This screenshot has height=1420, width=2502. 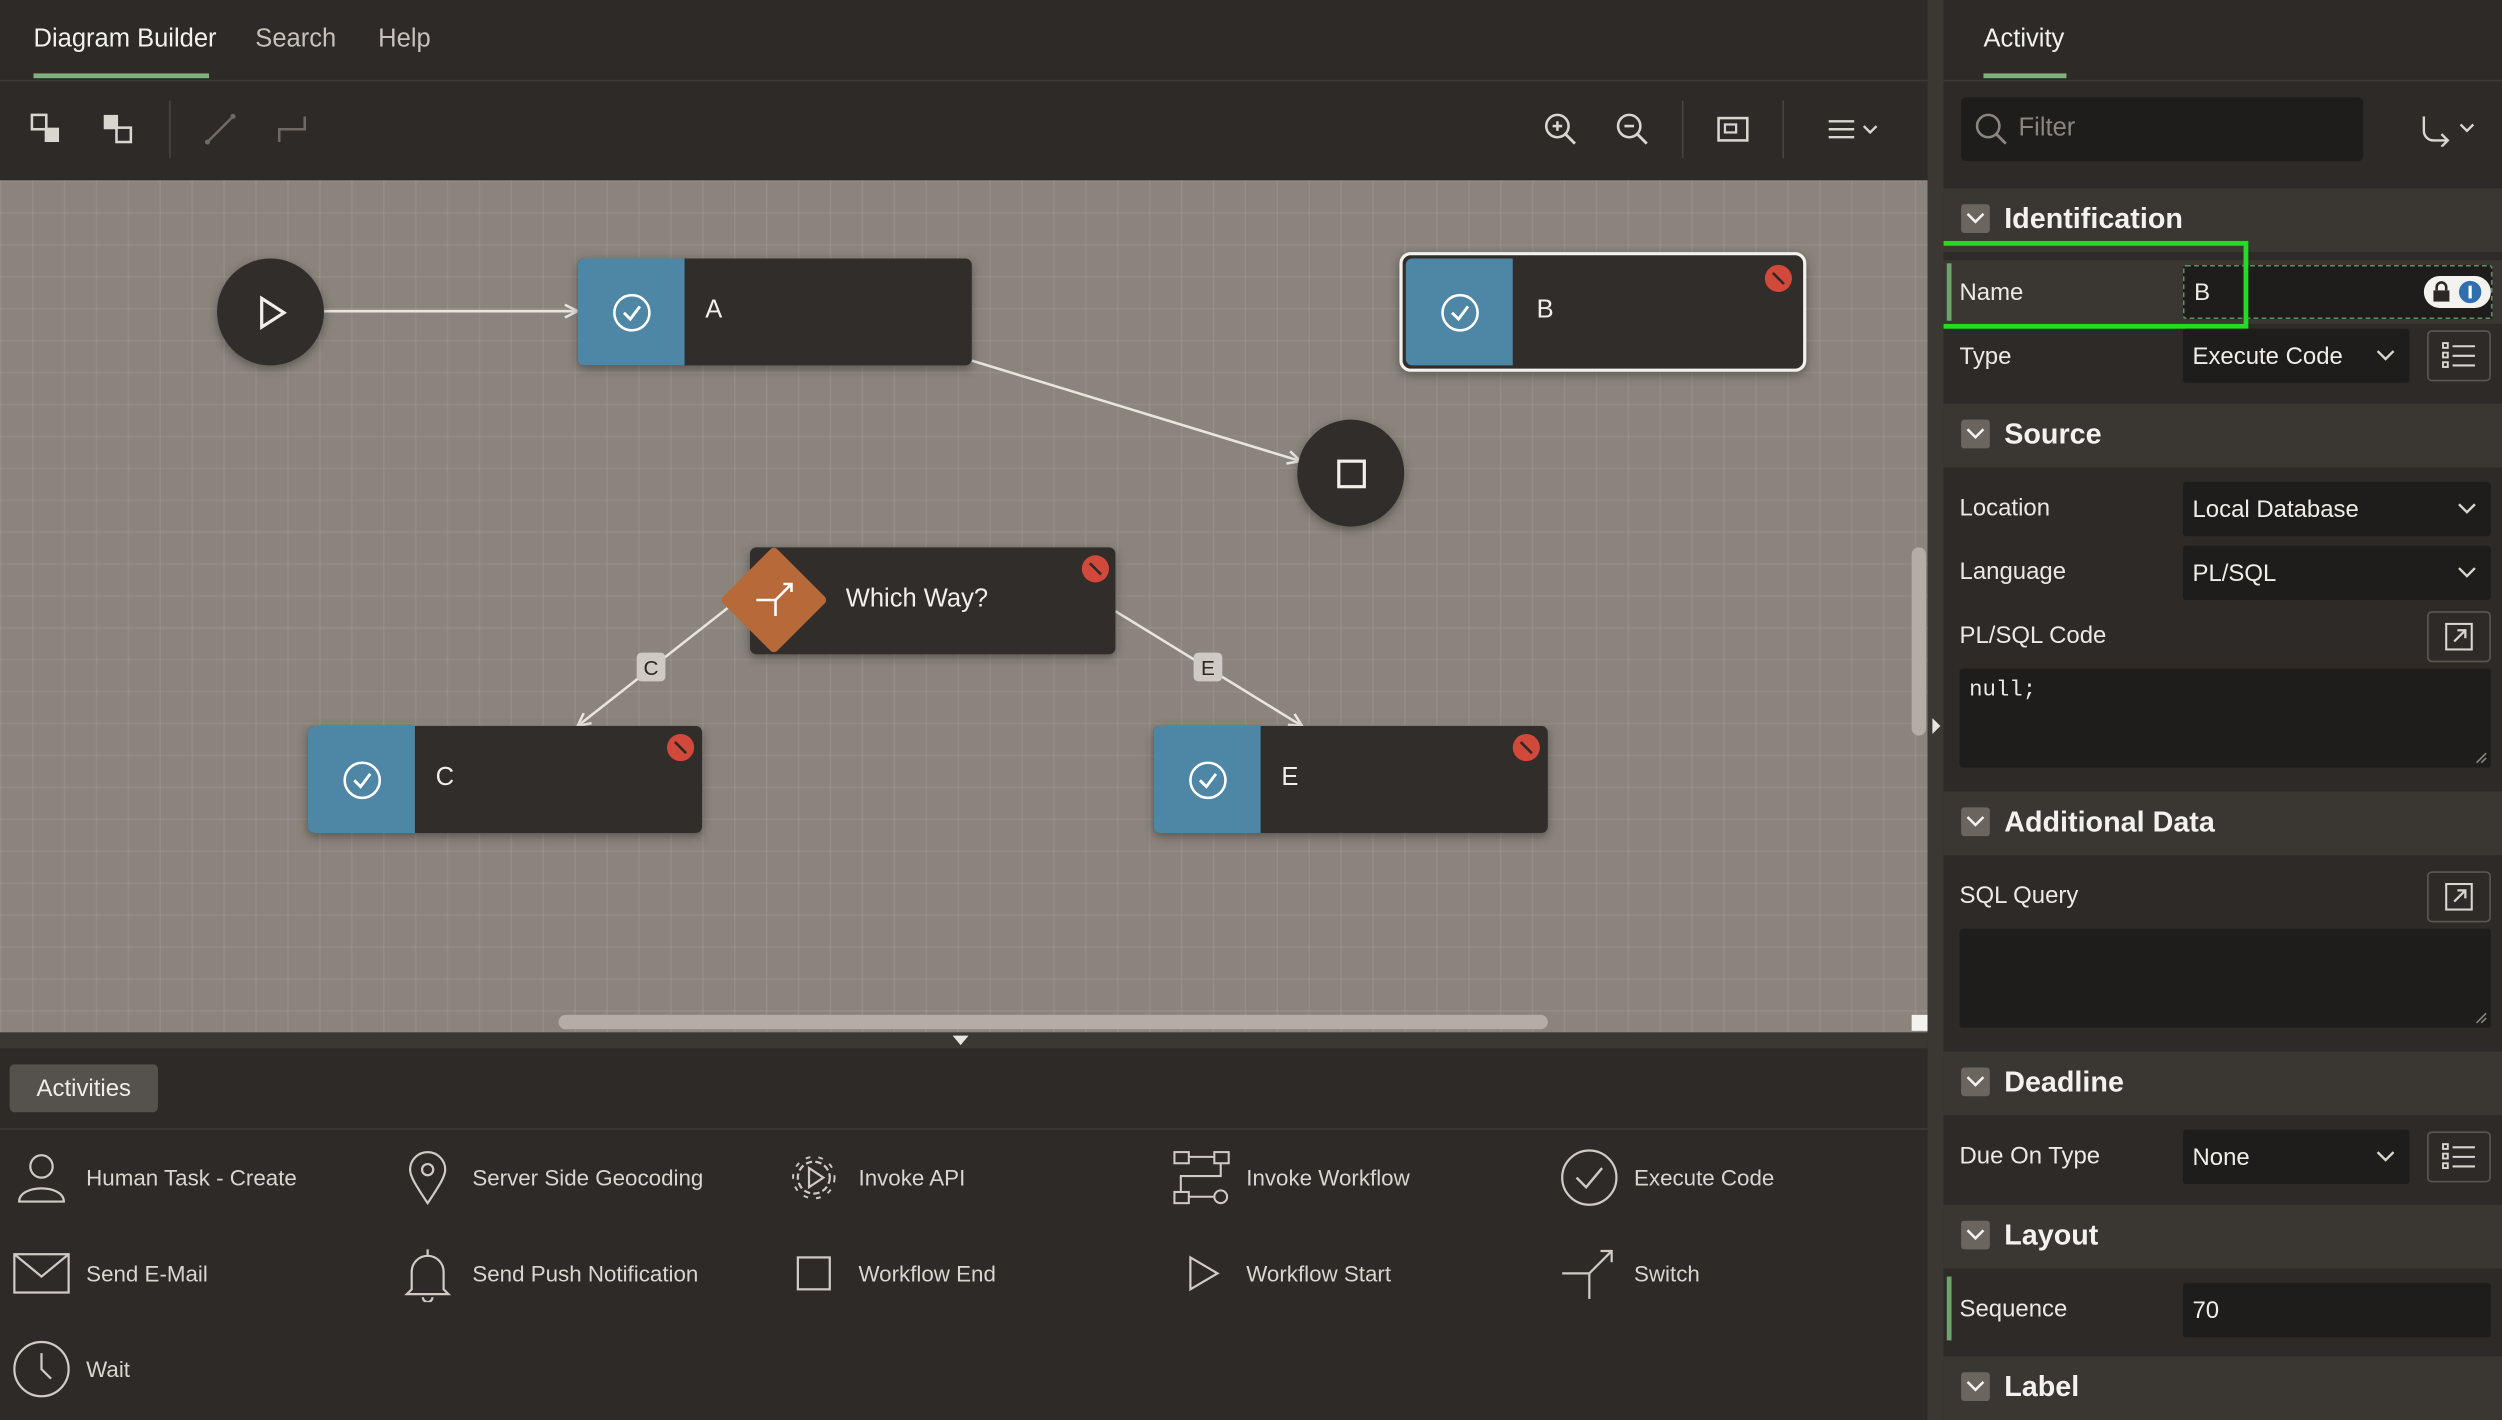 What do you see at coordinates (2003, 691) in the screenshot?
I see `code-value: null;` at bounding box center [2003, 691].